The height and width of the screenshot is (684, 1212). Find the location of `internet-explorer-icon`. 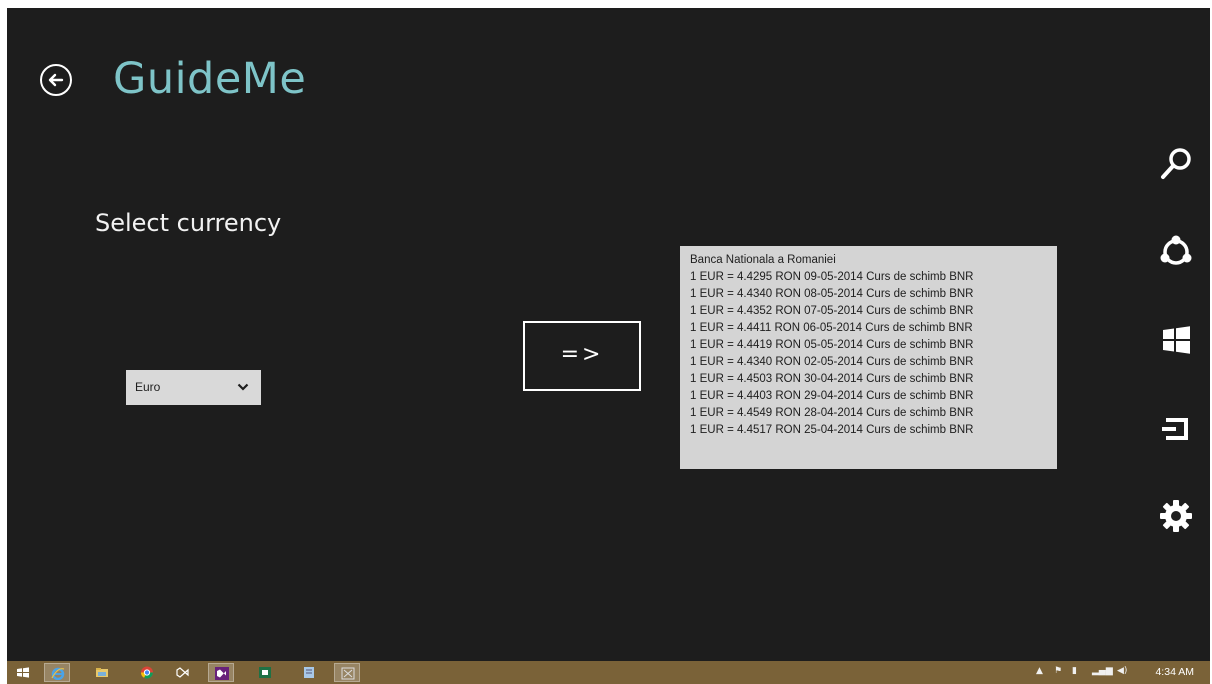

internet-explorer-icon is located at coordinates (58, 673).